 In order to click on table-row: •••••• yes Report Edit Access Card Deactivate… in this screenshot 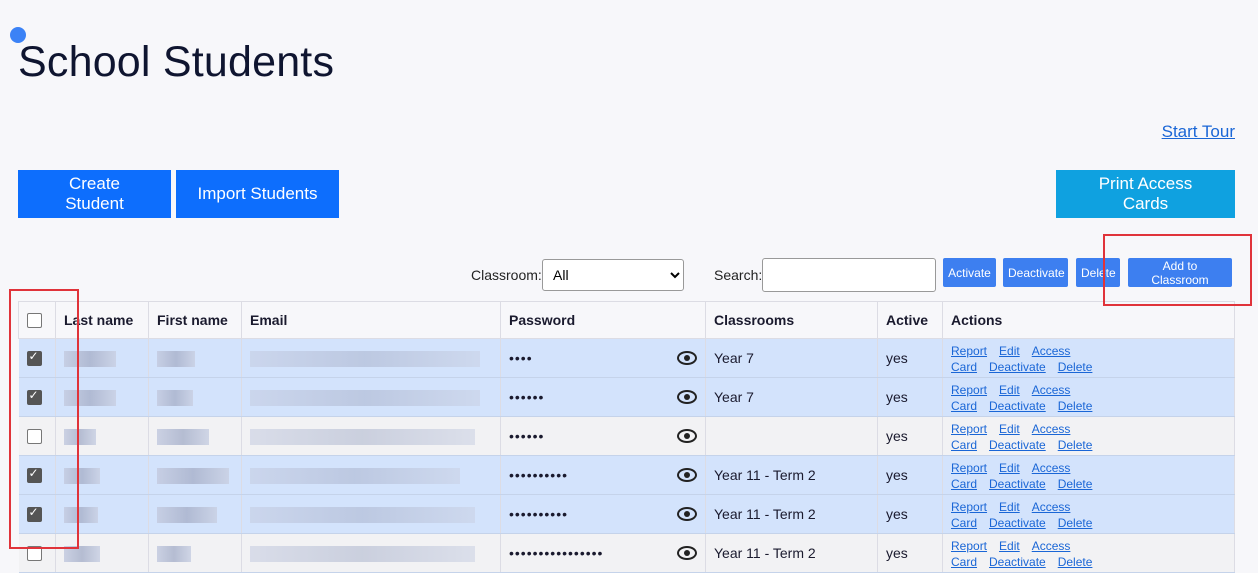, I will do `click(626, 436)`.